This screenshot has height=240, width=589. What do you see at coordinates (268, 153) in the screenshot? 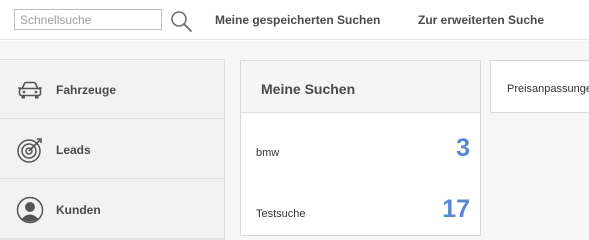
I see `saved-search-name: bmw` at bounding box center [268, 153].